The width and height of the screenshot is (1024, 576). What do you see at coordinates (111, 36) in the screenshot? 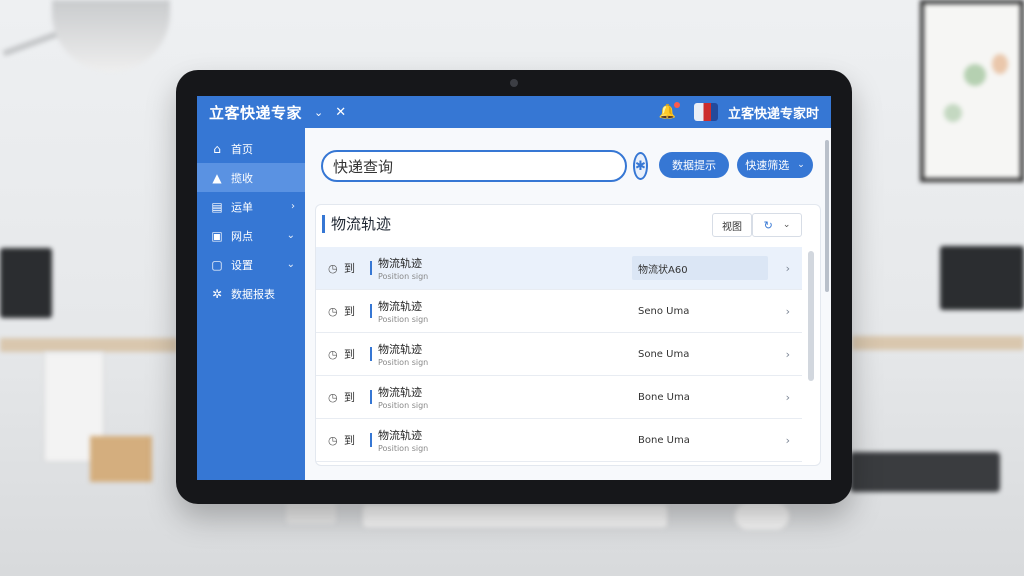
I see `desk-lamp` at bounding box center [111, 36].